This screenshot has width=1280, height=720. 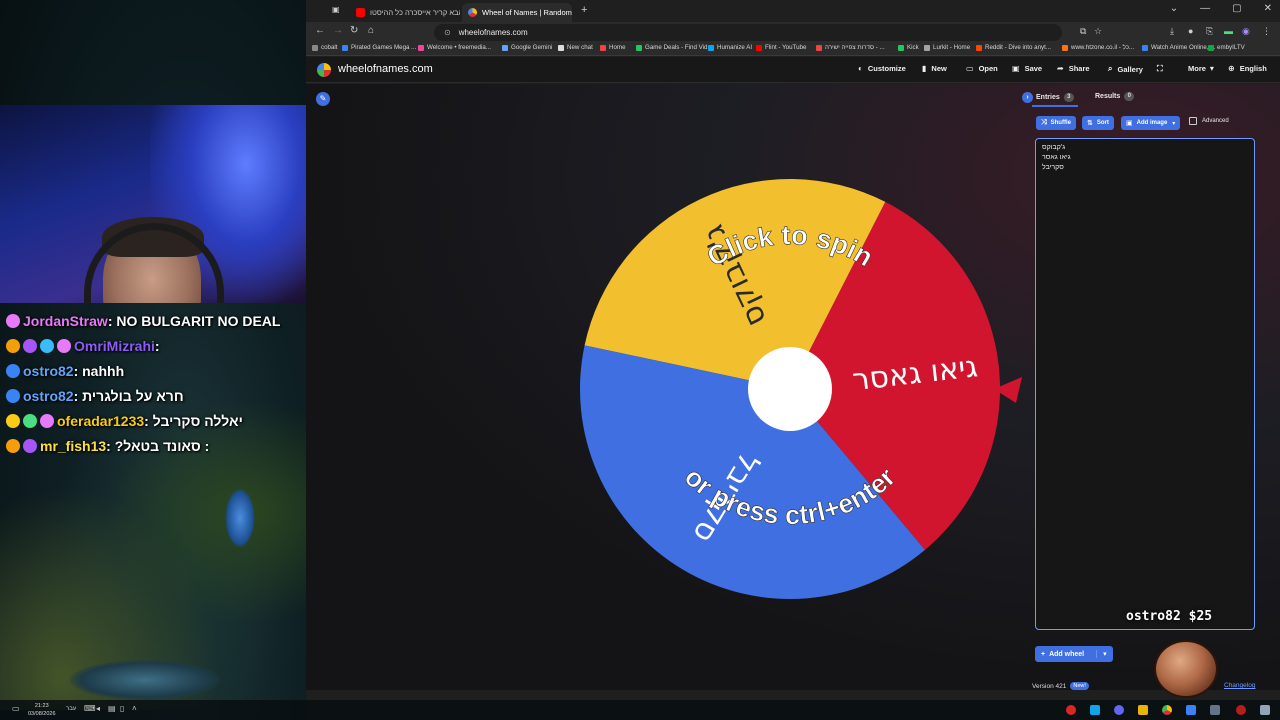 What do you see at coordinates (42, 710) in the screenshot?
I see `clock: 21:23 03/08/2026` at bounding box center [42, 710].